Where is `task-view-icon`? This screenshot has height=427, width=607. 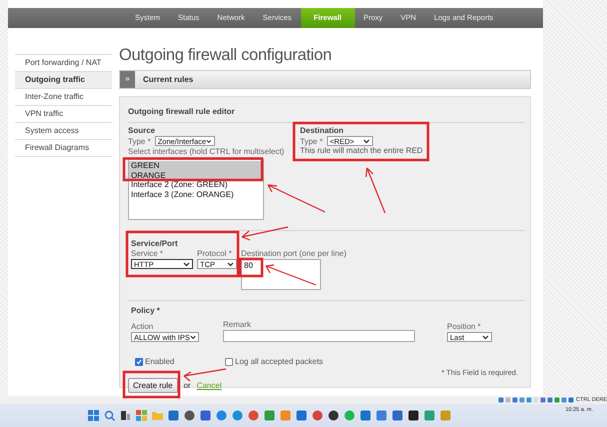 task-view-icon is located at coordinates (125, 415).